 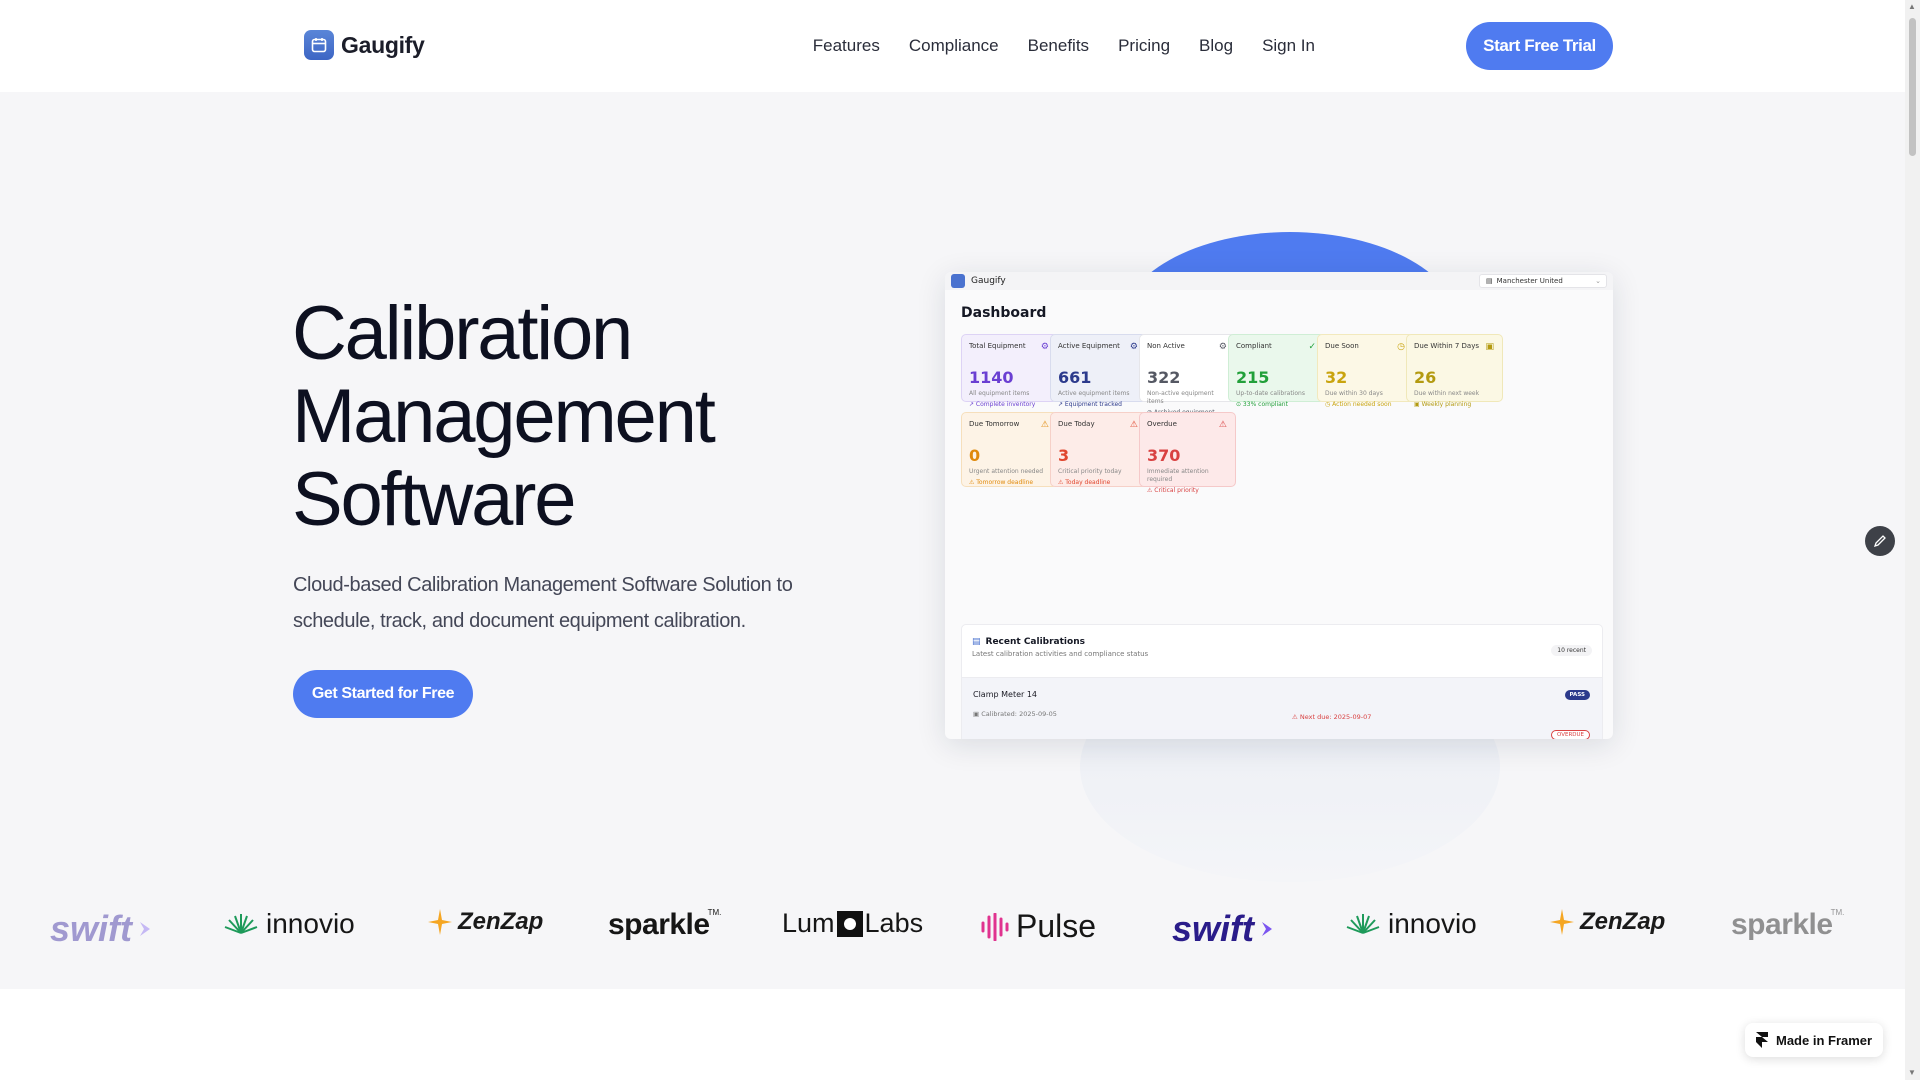 I want to click on kpi-note: ⚠ Critical priority, so click(x=1173, y=490).